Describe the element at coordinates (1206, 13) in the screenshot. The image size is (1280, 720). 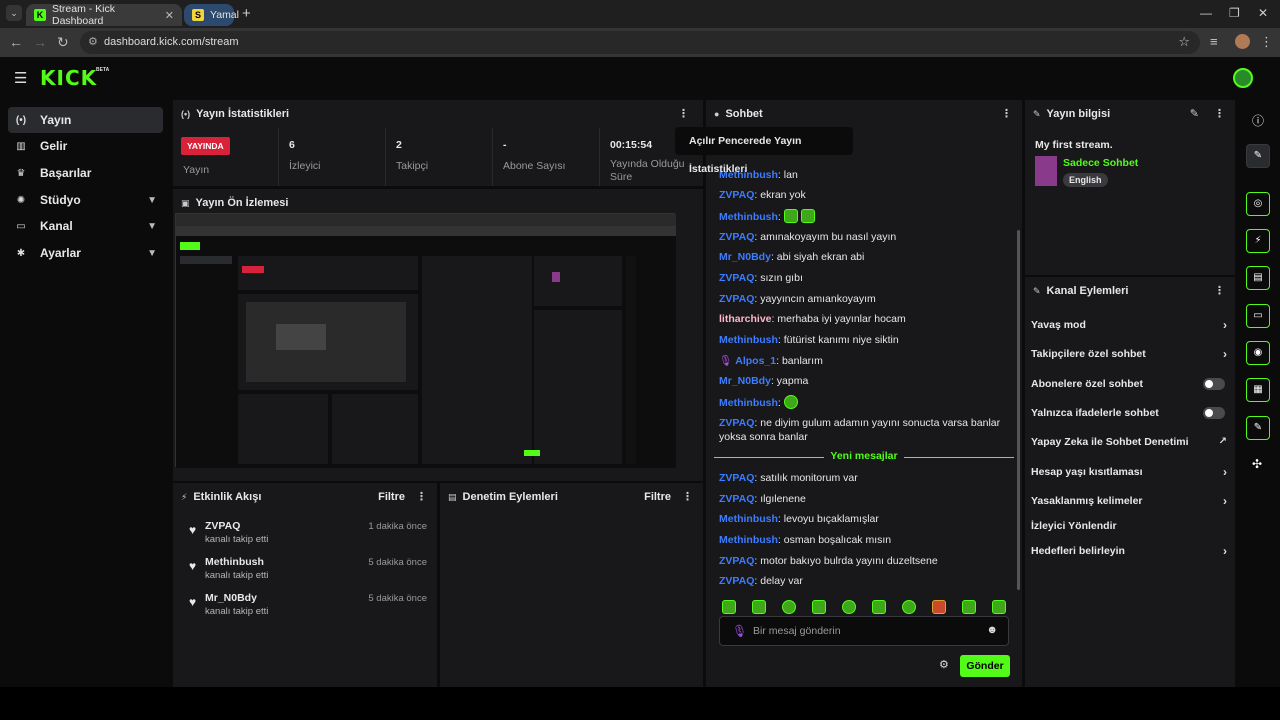
I see `minimize-icon: —` at that location.